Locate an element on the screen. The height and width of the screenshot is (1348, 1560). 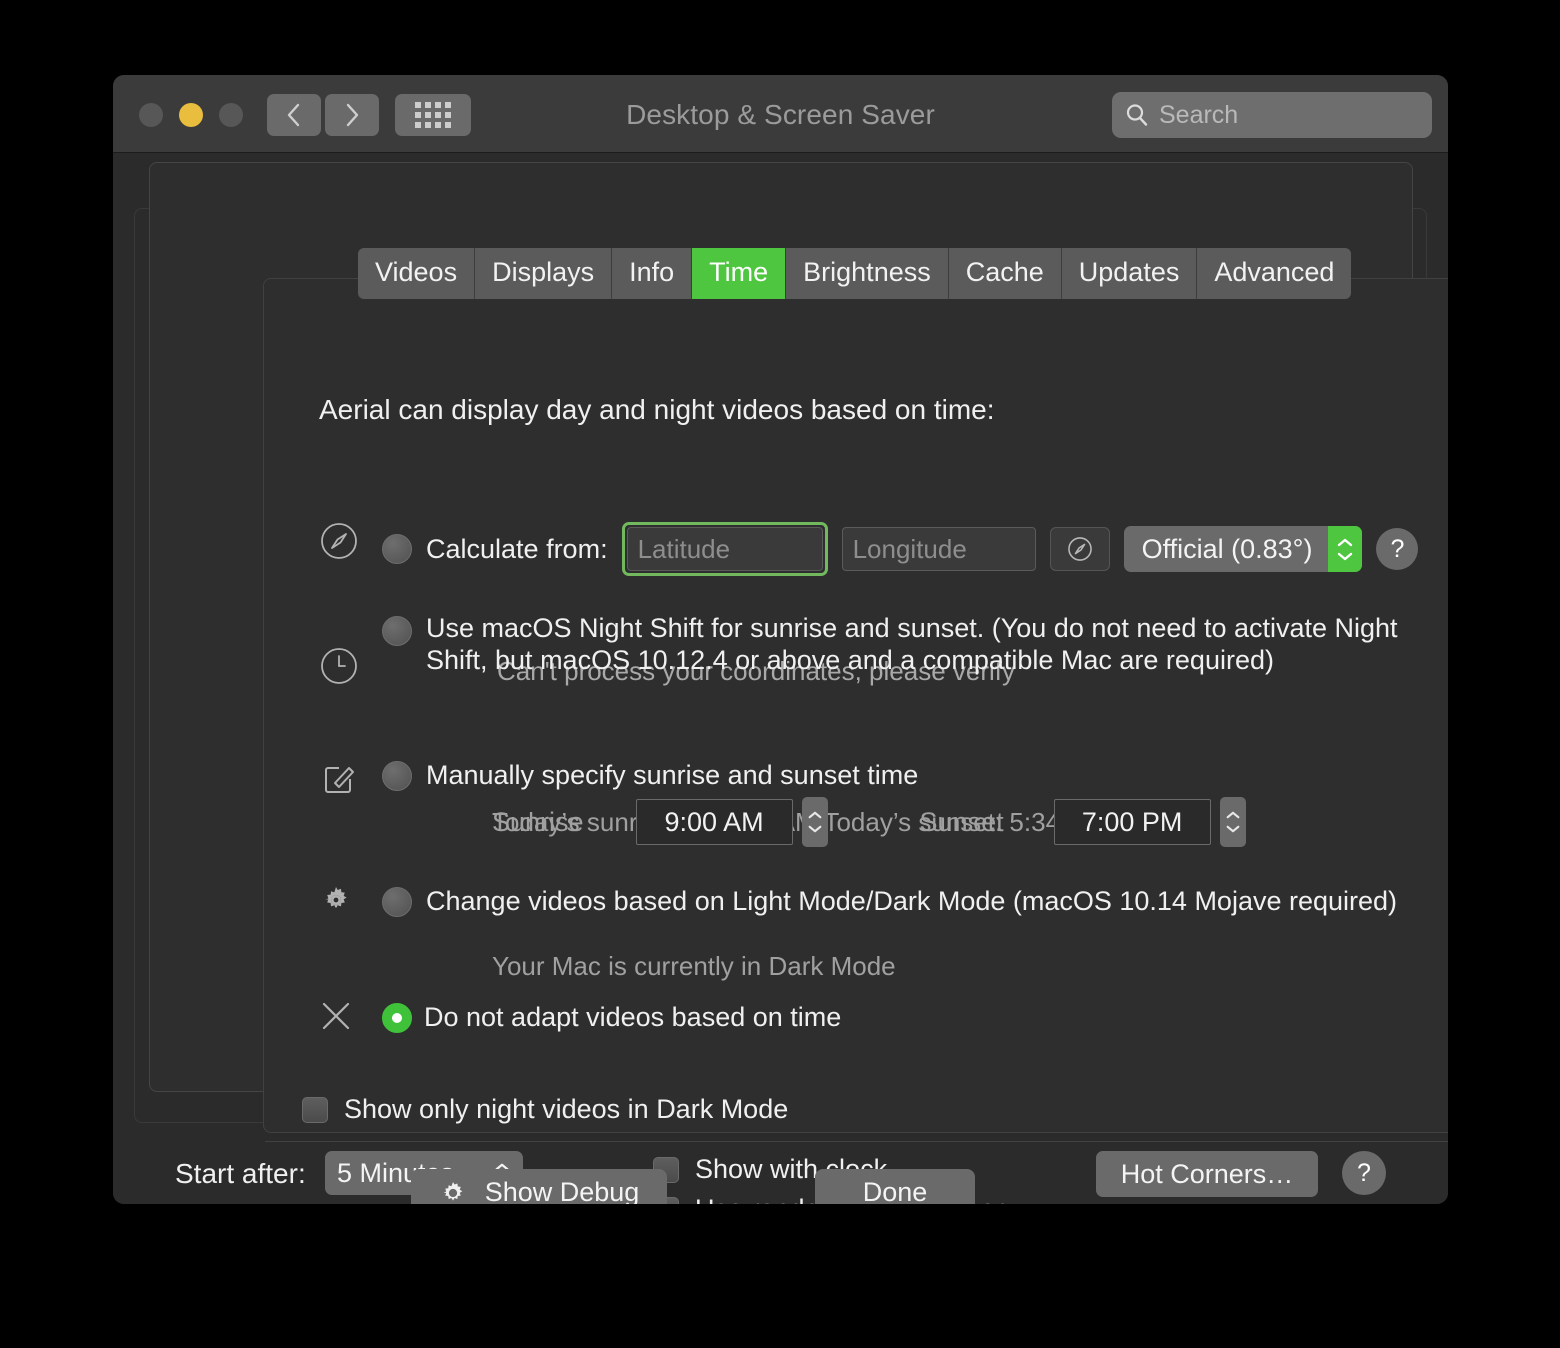
done-button: Done is located at coordinates (895, 1186).